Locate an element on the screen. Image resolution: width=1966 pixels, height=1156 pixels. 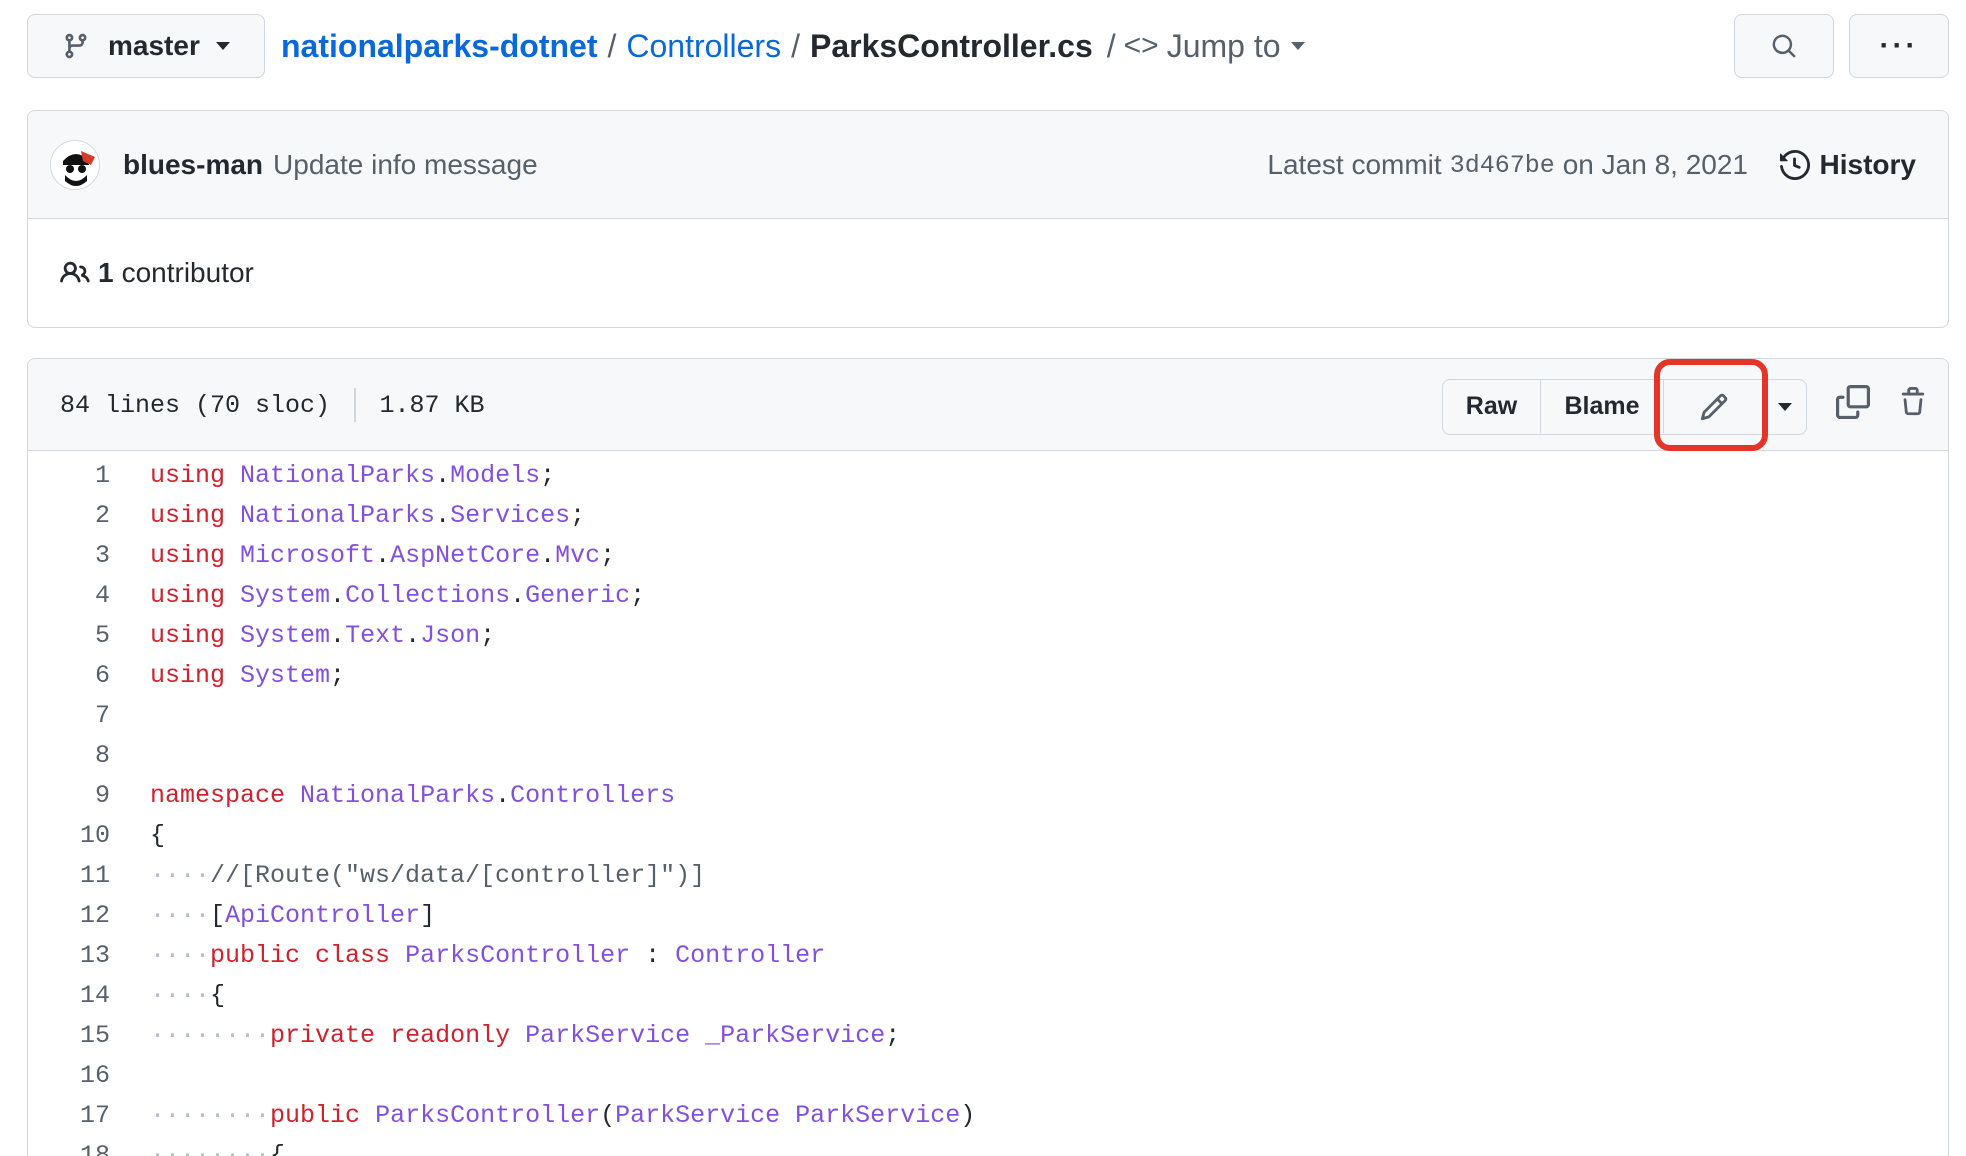
code-token: readonly is located at coordinates (450, 1035).